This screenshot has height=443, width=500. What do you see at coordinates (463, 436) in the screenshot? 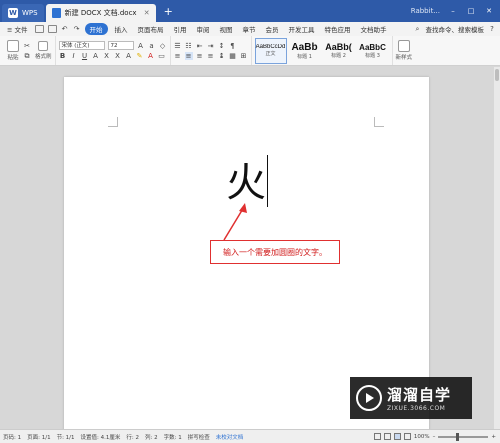
I see `zoom-slider` at bounding box center [463, 436].